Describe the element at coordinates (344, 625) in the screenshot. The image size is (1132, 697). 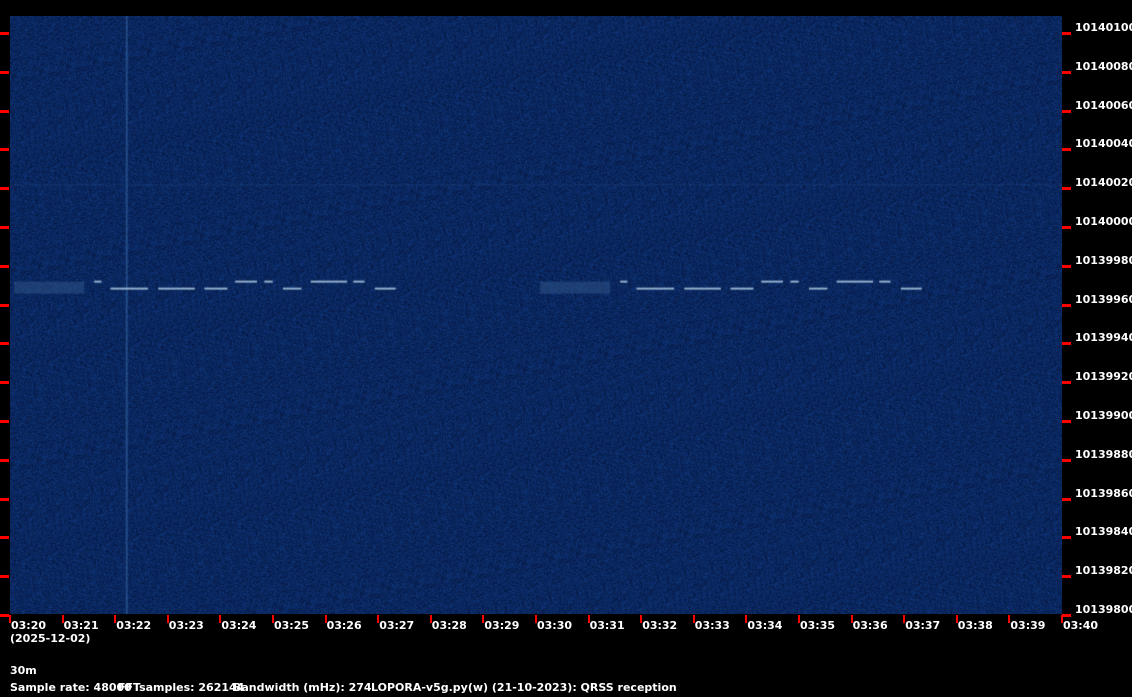
I see `x-tick-label: 03:26` at that location.